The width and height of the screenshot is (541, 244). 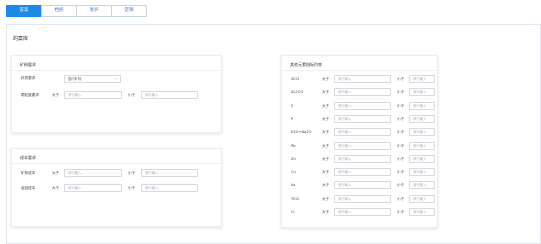 I want to click on element-name-label: S, so click(x=292, y=105).